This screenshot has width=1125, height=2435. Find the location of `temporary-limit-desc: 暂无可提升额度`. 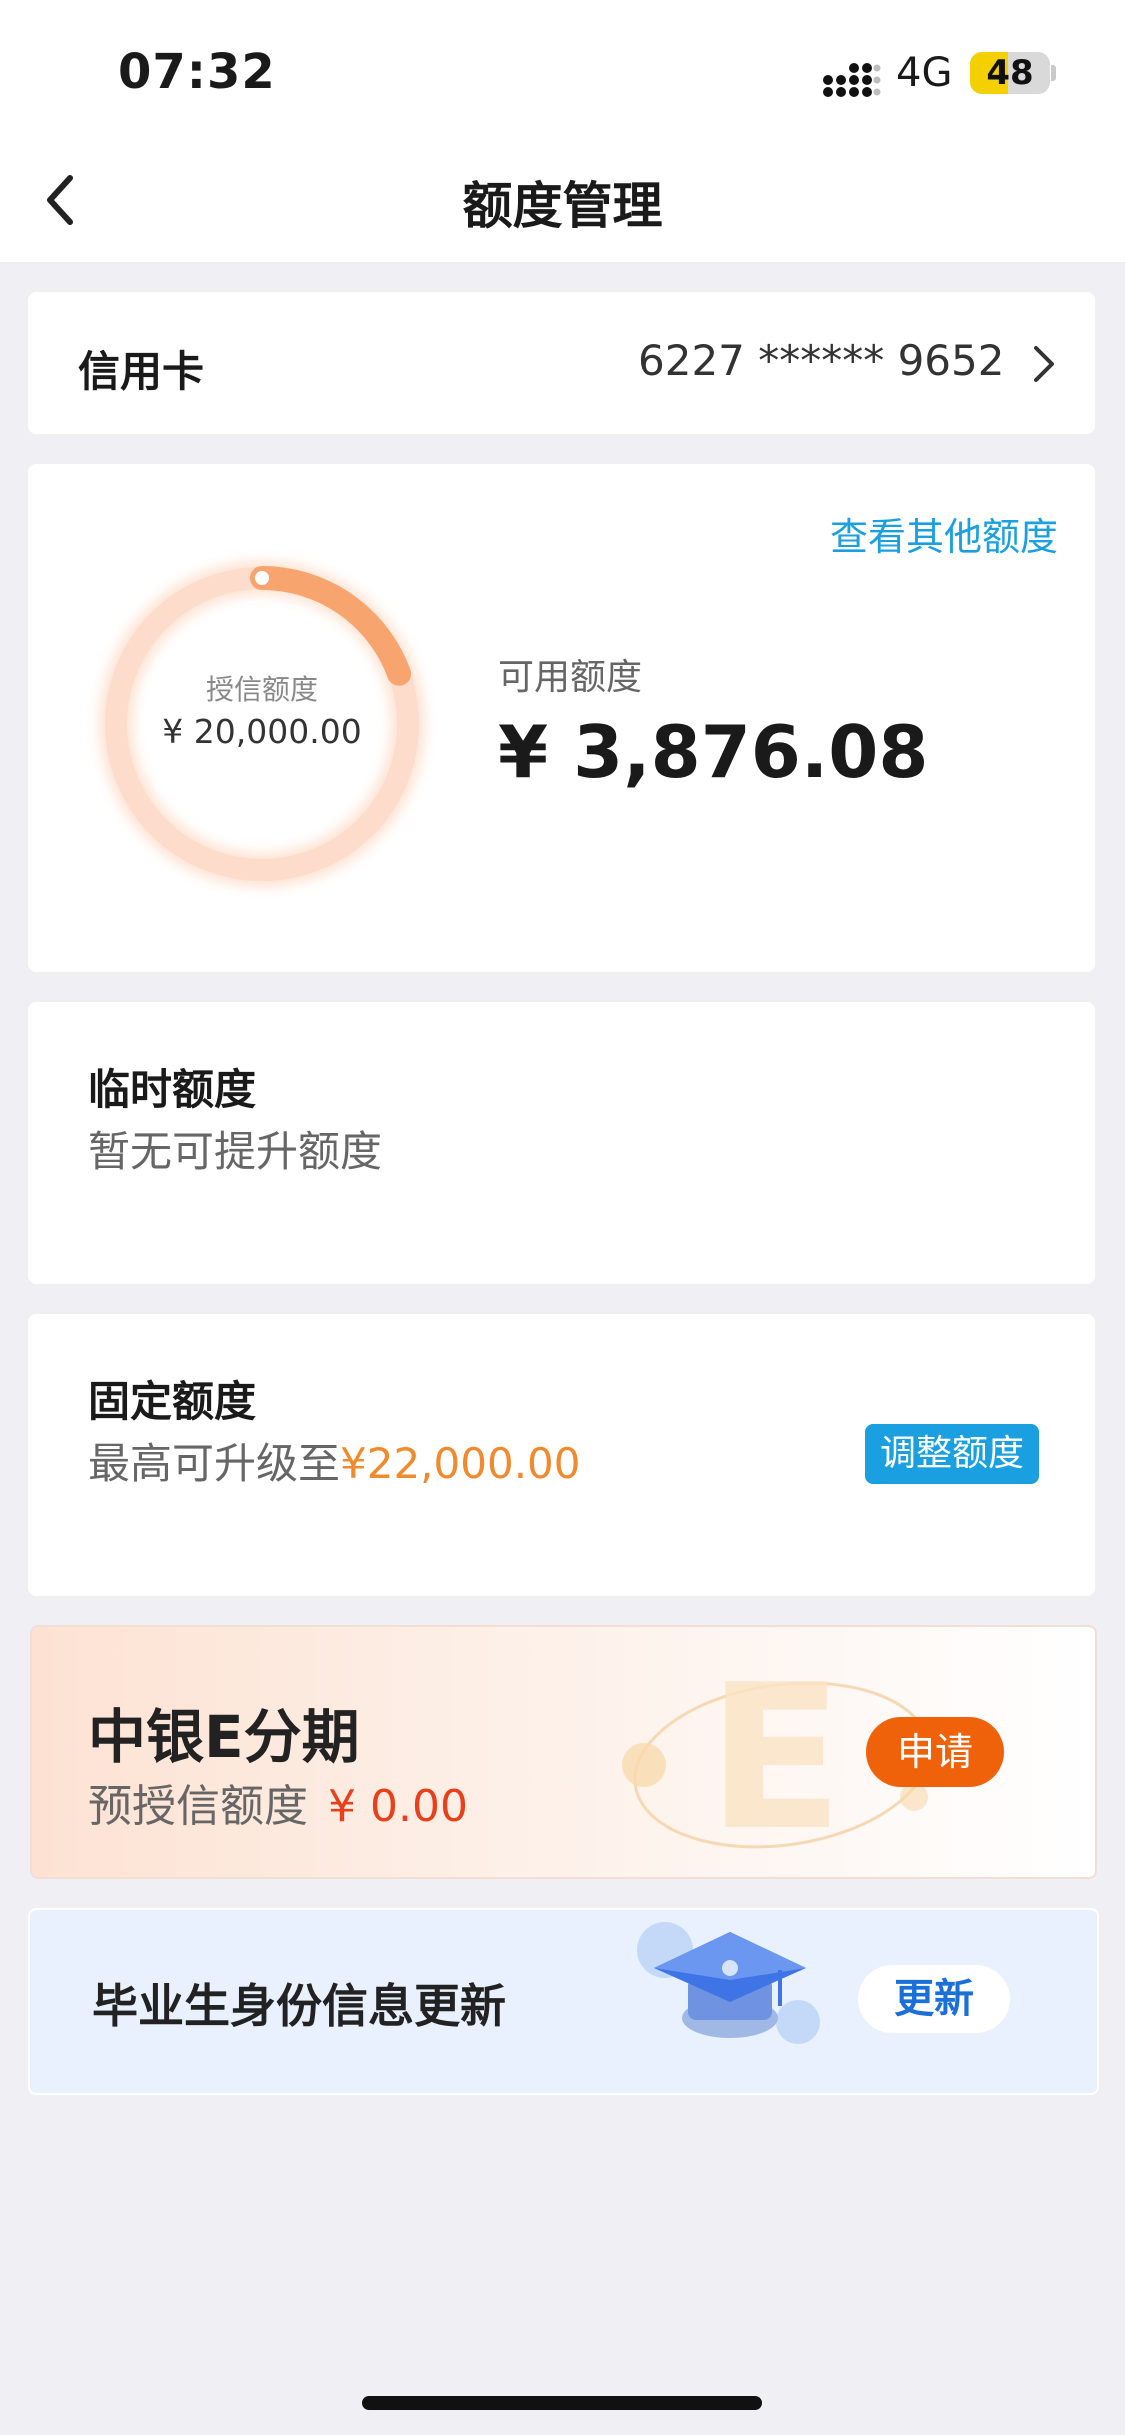

temporary-limit-desc: 暂无可提升额度 is located at coordinates (235, 1151).